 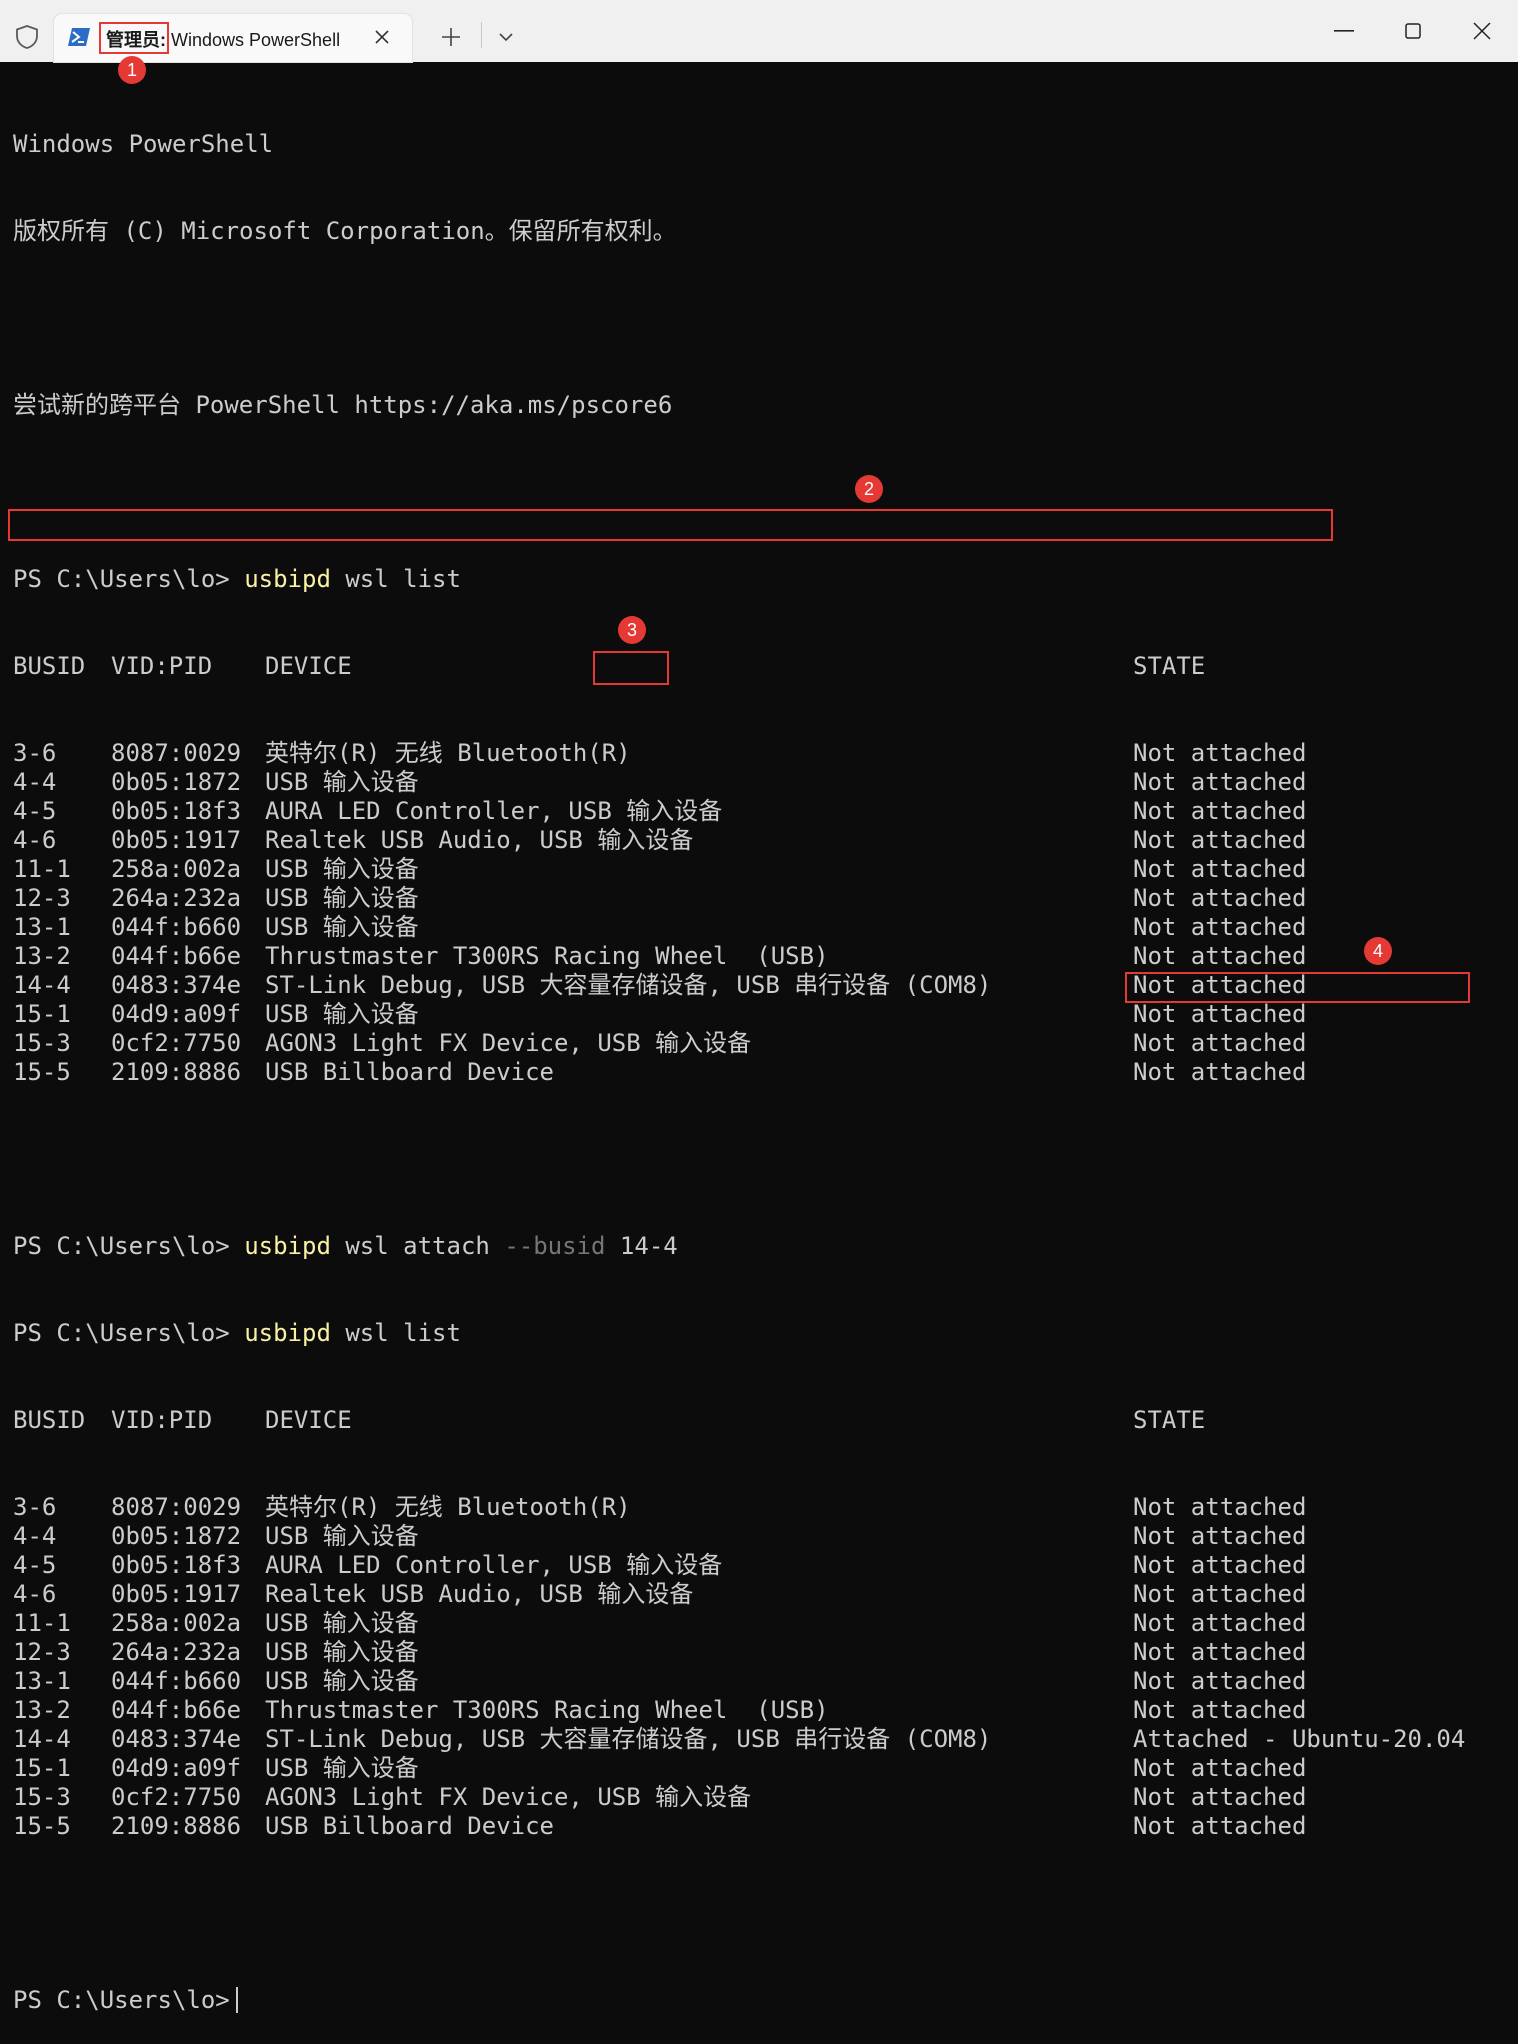 What do you see at coordinates (134, 38) in the screenshot?
I see `highlight-box-admin` at bounding box center [134, 38].